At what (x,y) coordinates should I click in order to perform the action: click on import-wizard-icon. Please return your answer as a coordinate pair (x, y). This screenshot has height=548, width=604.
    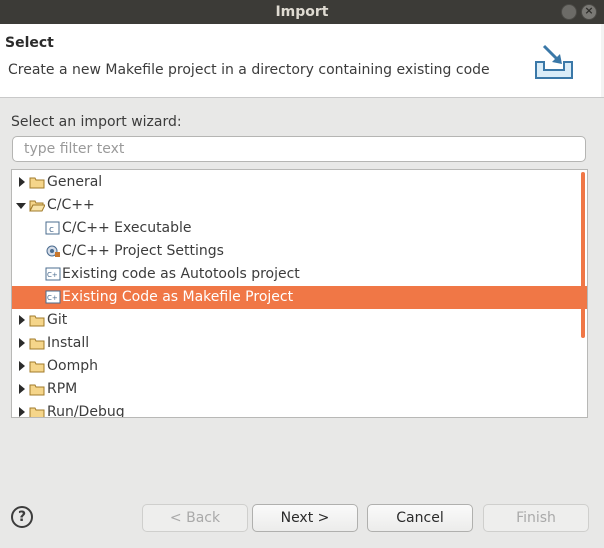
    Looking at the image, I should click on (554, 61).